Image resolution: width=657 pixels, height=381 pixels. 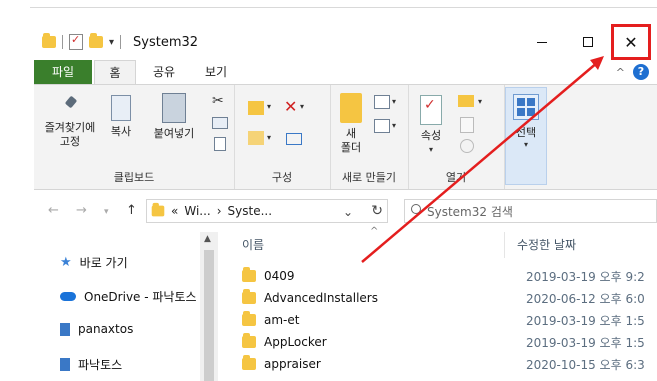 What do you see at coordinates (166, 42) in the screenshot?
I see `window-title: System32` at bounding box center [166, 42].